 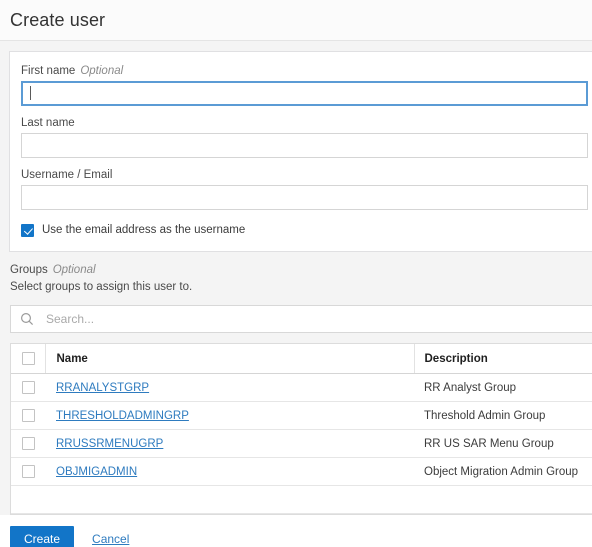 I want to click on groups-title-text: Groups, so click(x=29, y=270).